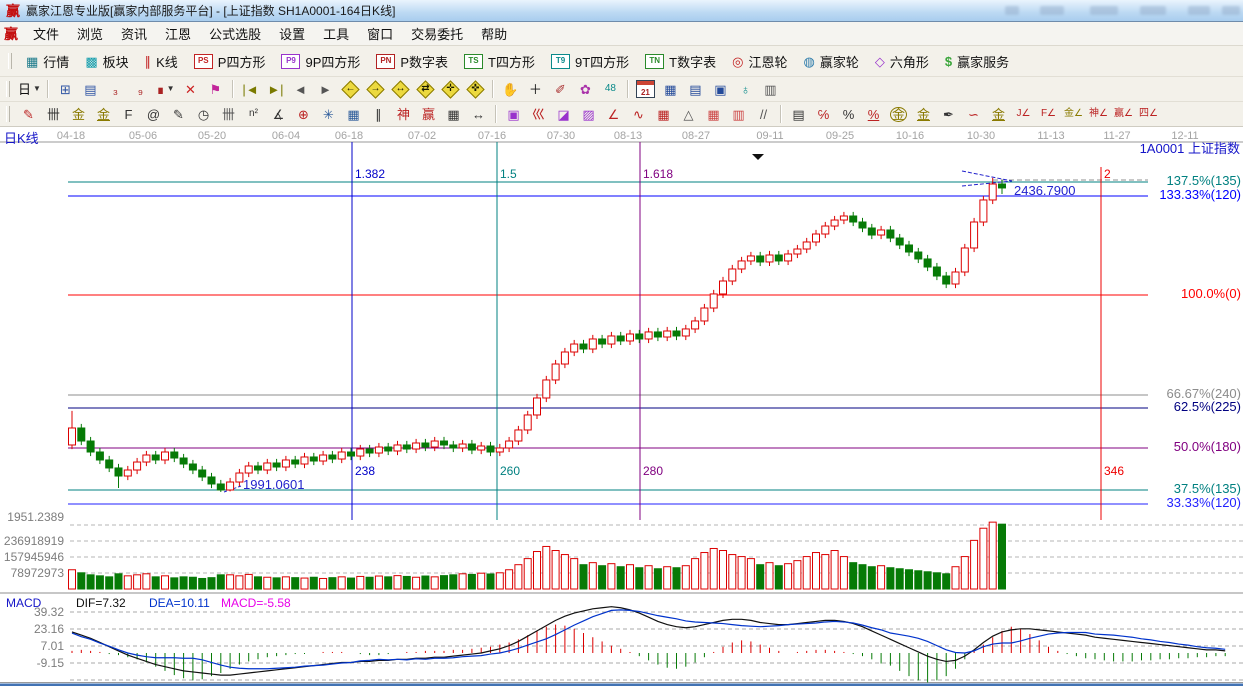 This screenshot has height=686, width=1243. What do you see at coordinates (453, 114) in the screenshot?
I see `grid-123-icon: ▦` at bounding box center [453, 114].